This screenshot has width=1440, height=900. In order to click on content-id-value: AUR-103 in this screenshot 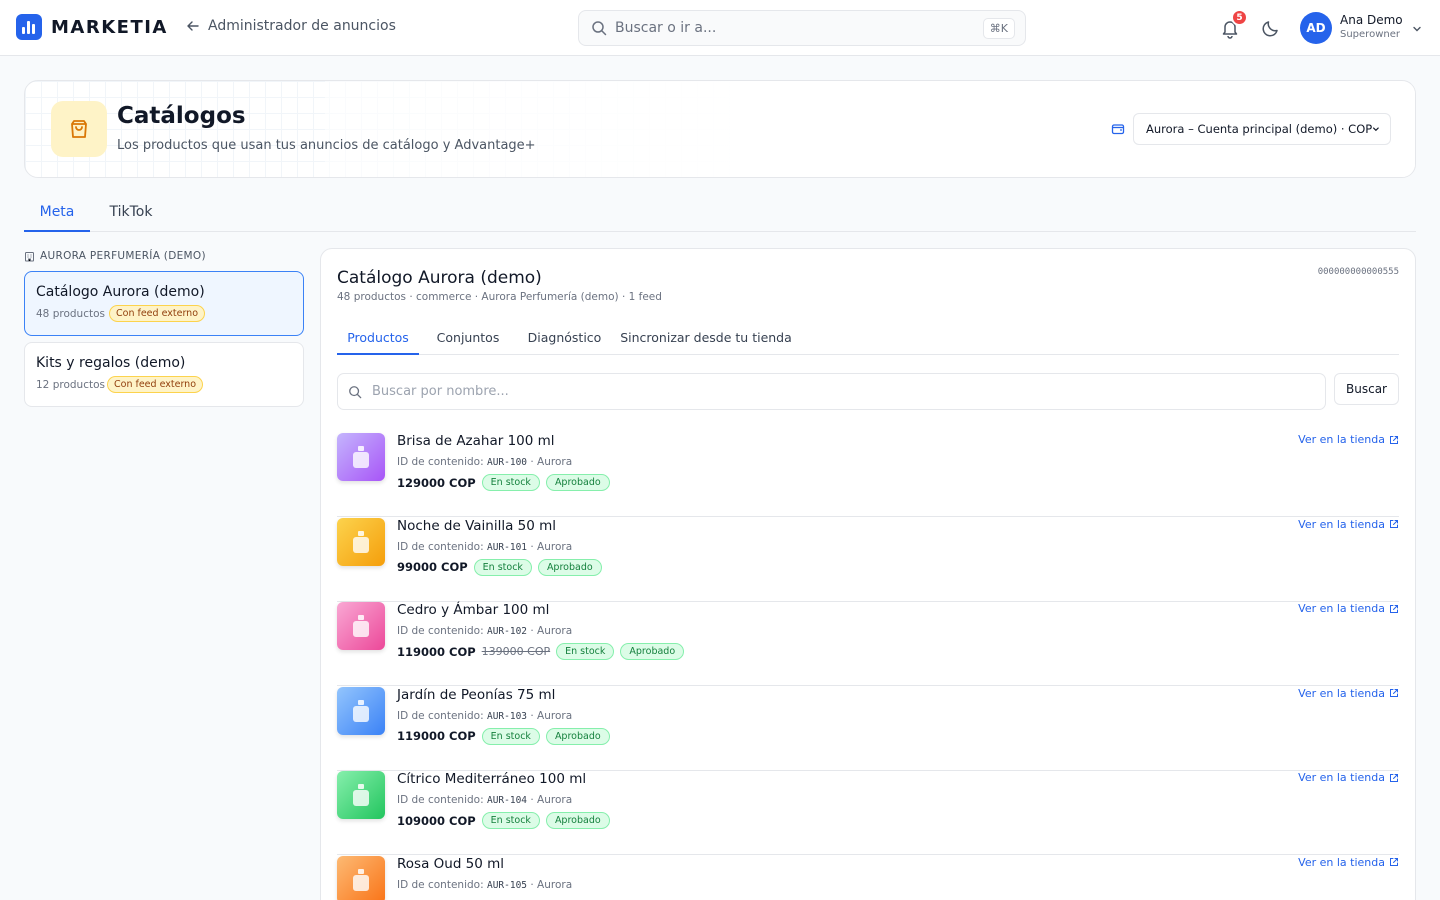, I will do `click(507, 716)`.